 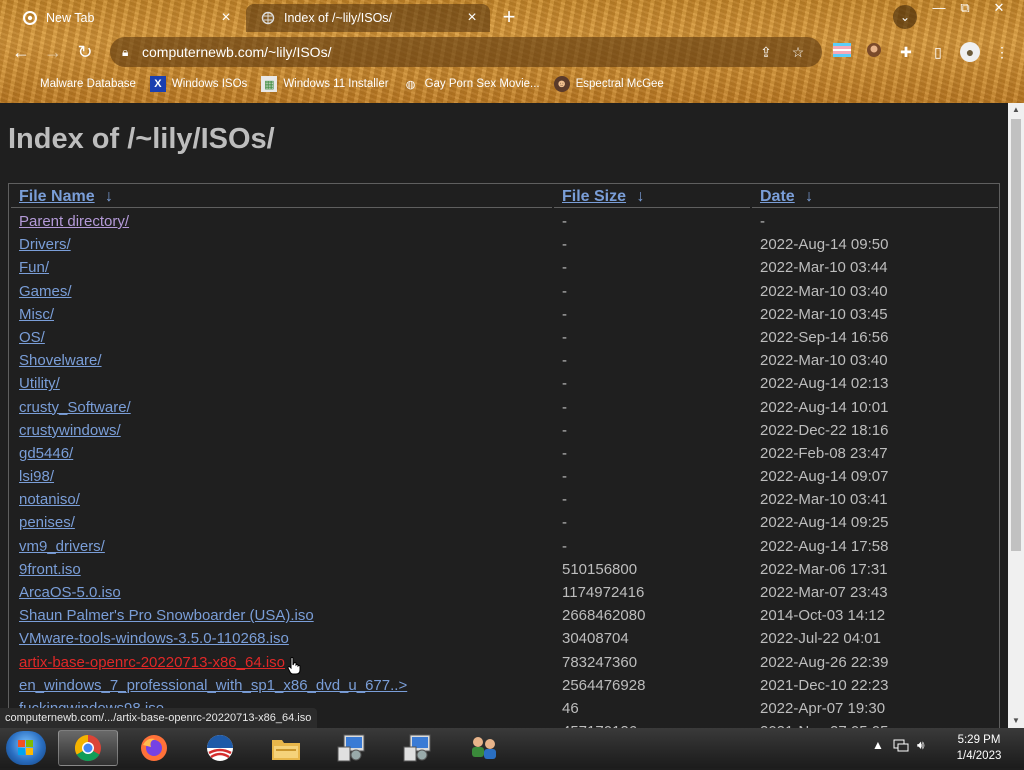 I want to click on table-row: crusty_Software/ - 2022-Aug-14 10:01, so click(x=504, y=408).